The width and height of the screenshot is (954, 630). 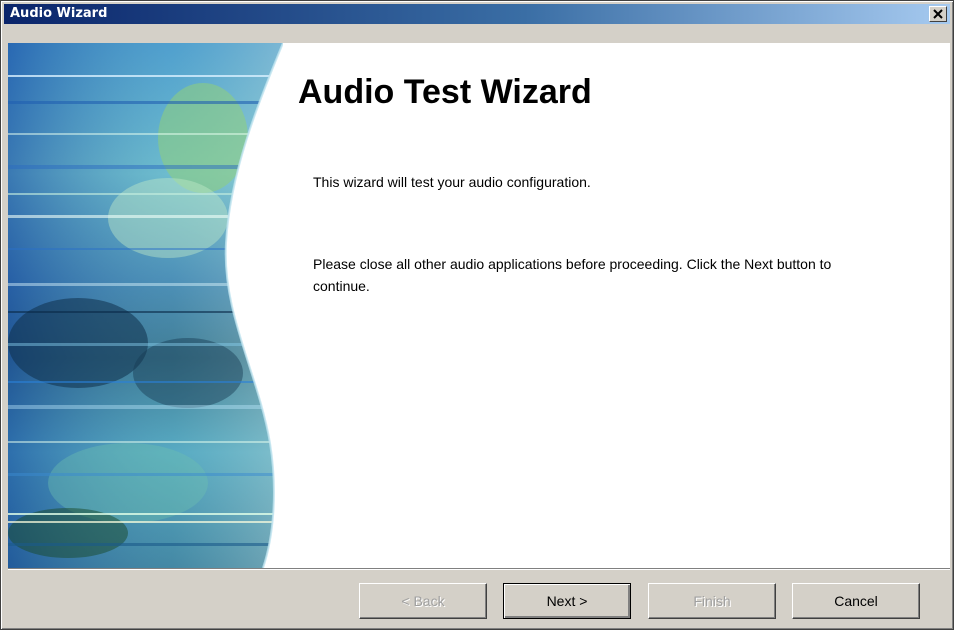 I want to click on close-icon, so click(x=938, y=14).